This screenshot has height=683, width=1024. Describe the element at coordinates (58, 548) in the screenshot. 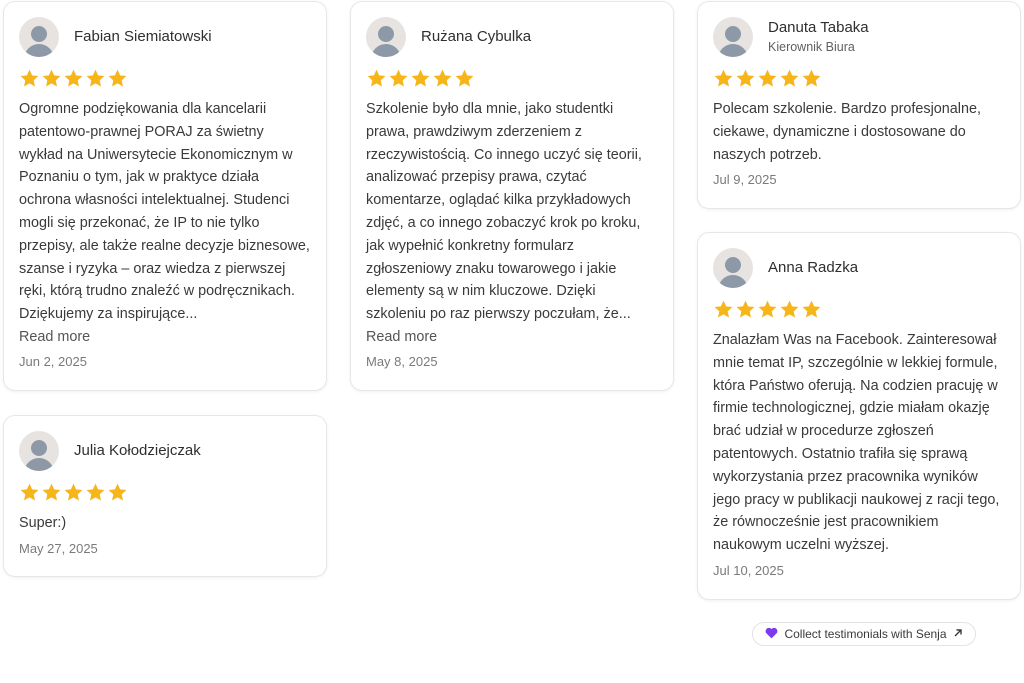

I see `review-date: May 27, 2025` at that location.